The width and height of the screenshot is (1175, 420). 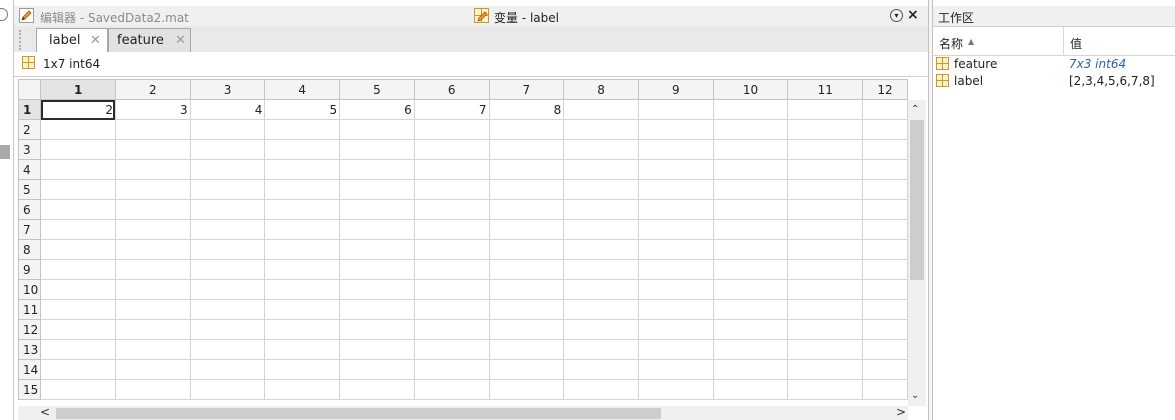 What do you see at coordinates (30, 209) in the screenshot?
I see `row-header: 6` at bounding box center [30, 209].